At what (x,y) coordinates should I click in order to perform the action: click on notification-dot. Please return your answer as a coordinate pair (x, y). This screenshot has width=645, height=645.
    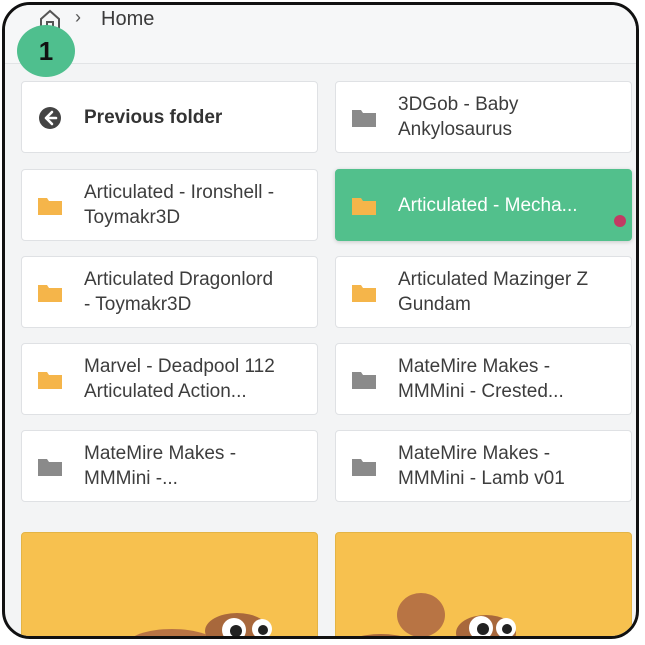
    Looking at the image, I should click on (620, 221).